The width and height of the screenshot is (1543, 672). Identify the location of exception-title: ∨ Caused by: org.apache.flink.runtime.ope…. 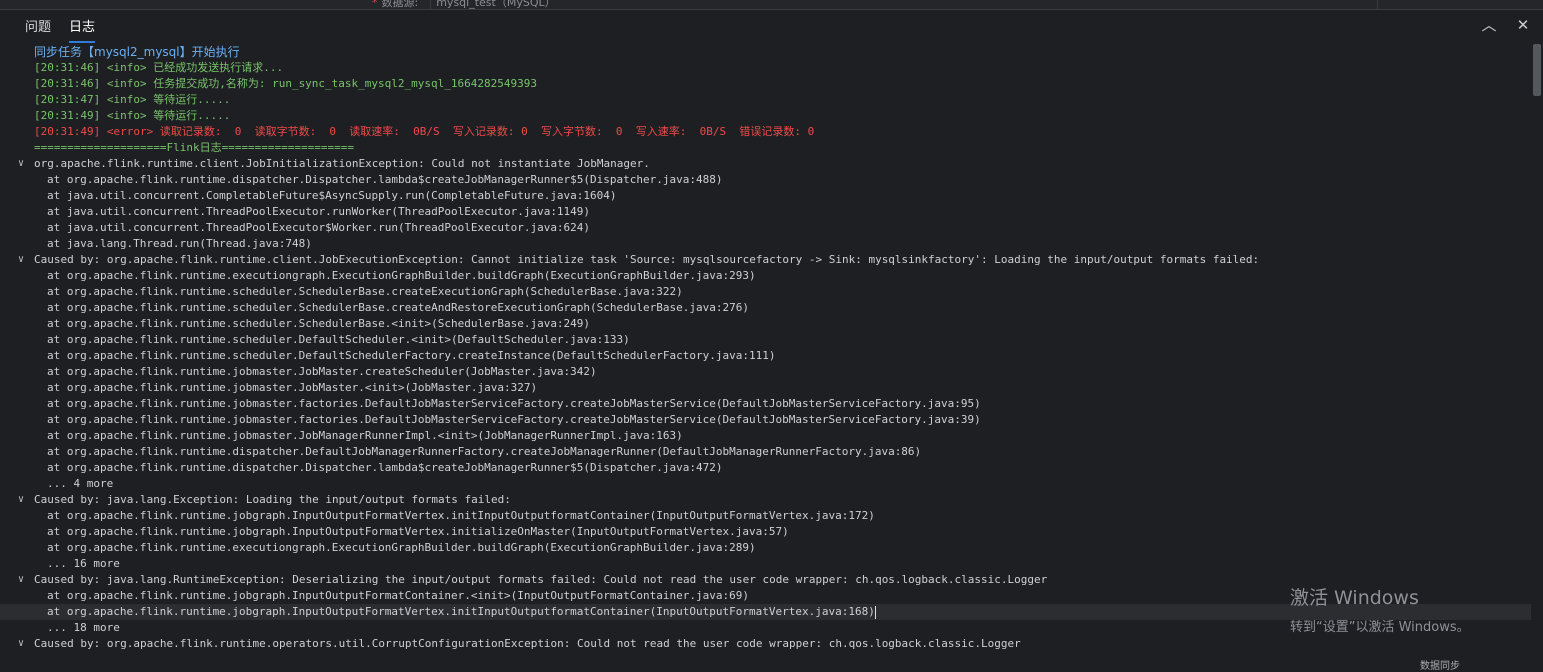
(765, 644).